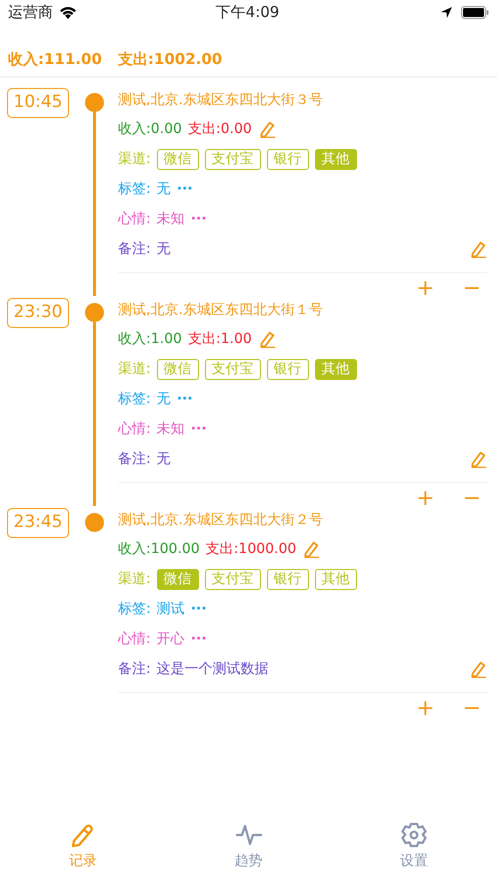 This screenshot has height=883, width=497. What do you see at coordinates (220, 310) in the screenshot?
I see `record-title: 测试,北京.东城区东四北大街１号` at bounding box center [220, 310].